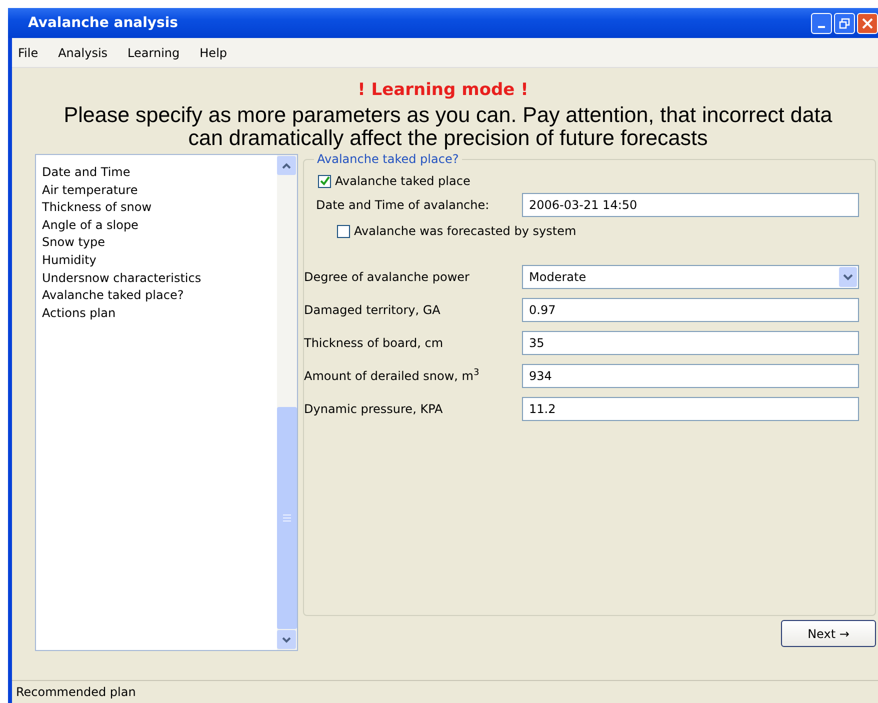 This screenshot has height=703, width=878. Describe the element at coordinates (156, 225) in the screenshot. I see `list-item: Angle of a slope` at that location.